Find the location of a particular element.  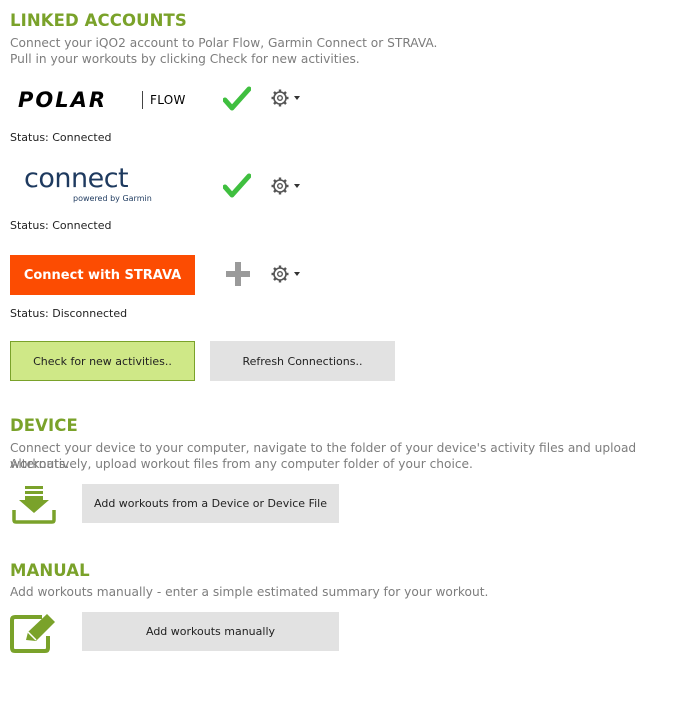

logo-divider is located at coordinates (142, 100).